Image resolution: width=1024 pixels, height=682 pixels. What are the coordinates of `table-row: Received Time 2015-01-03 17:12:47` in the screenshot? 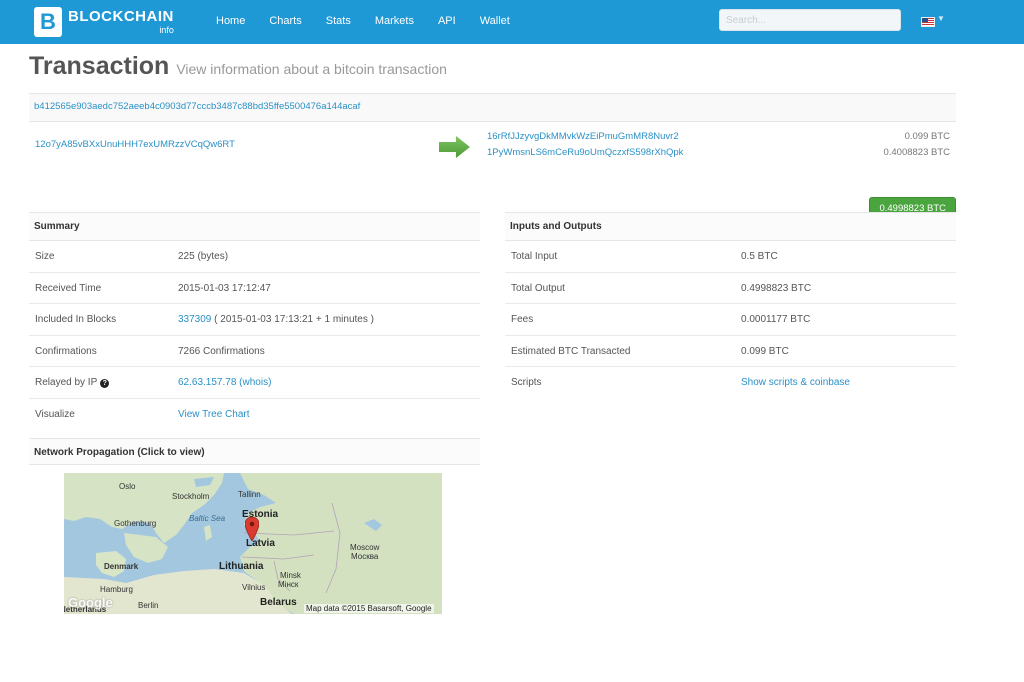 It's located at (254, 288).